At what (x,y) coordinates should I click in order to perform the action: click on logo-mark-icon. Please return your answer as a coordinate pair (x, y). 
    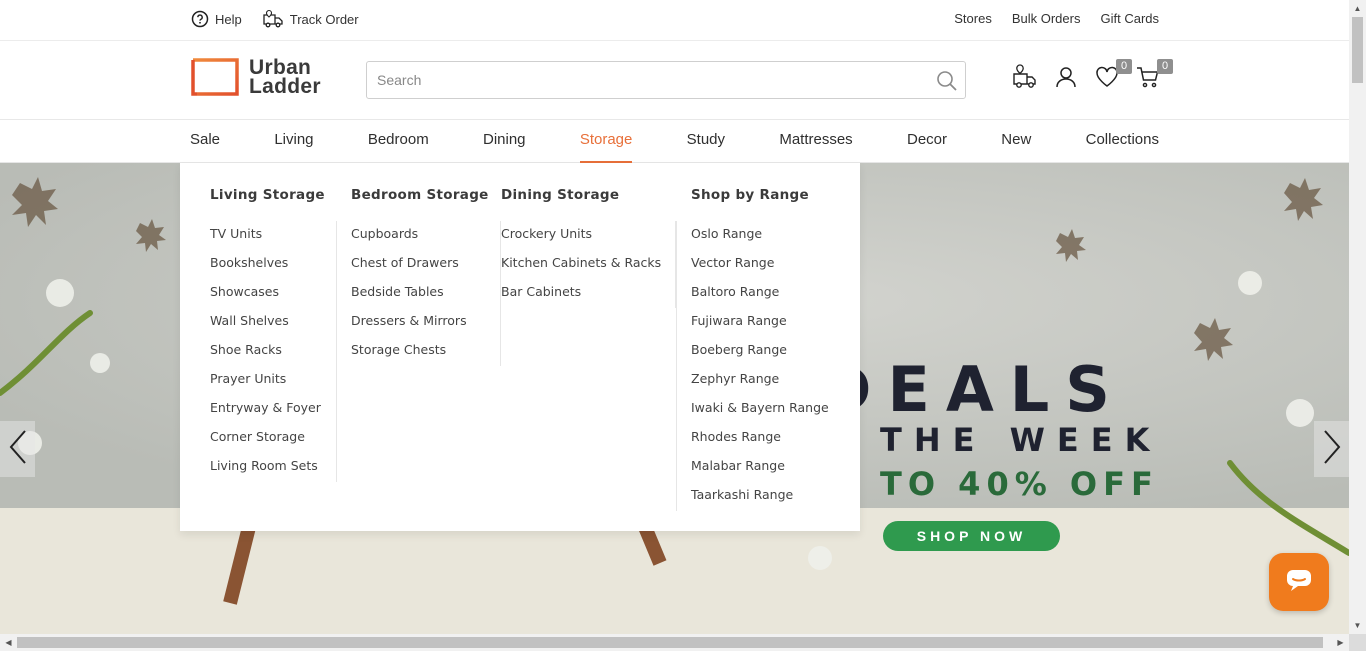
    Looking at the image, I should click on (215, 77).